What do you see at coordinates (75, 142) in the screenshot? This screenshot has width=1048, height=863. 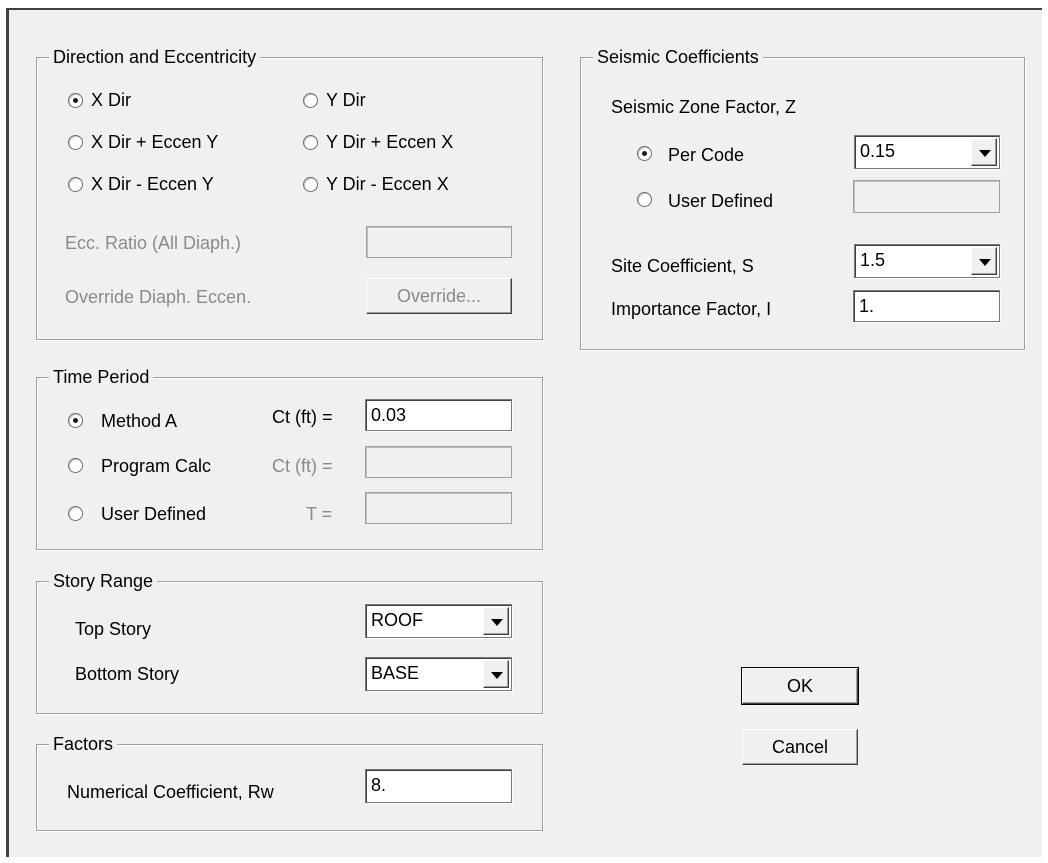 I see `radio-x-dir-plus-eccen-y` at bounding box center [75, 142].